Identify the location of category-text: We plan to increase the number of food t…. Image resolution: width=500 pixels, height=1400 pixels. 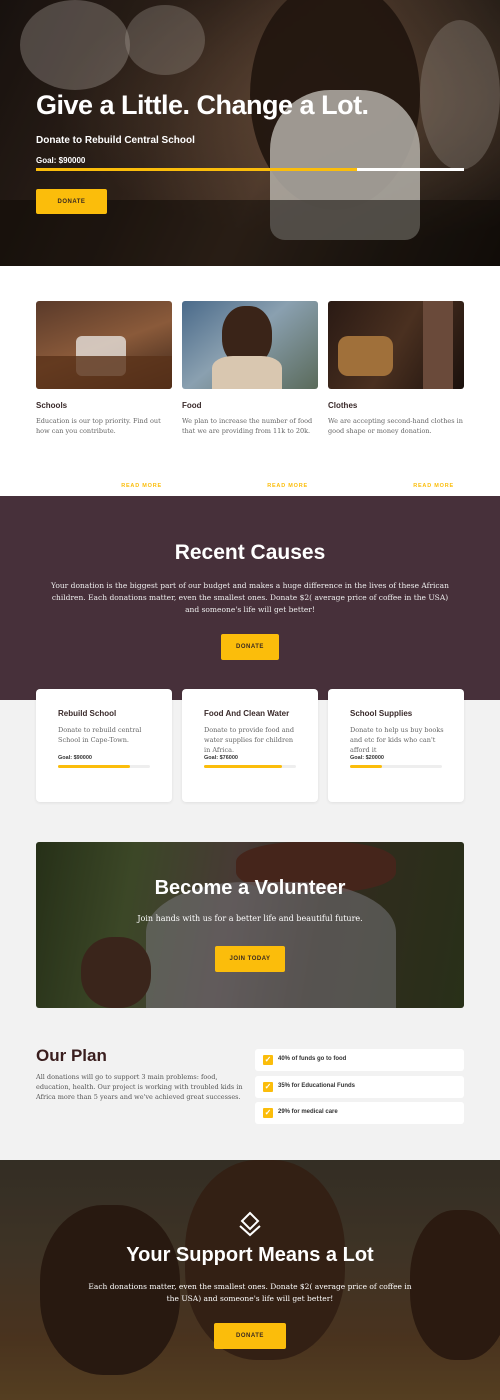
(247, 426).